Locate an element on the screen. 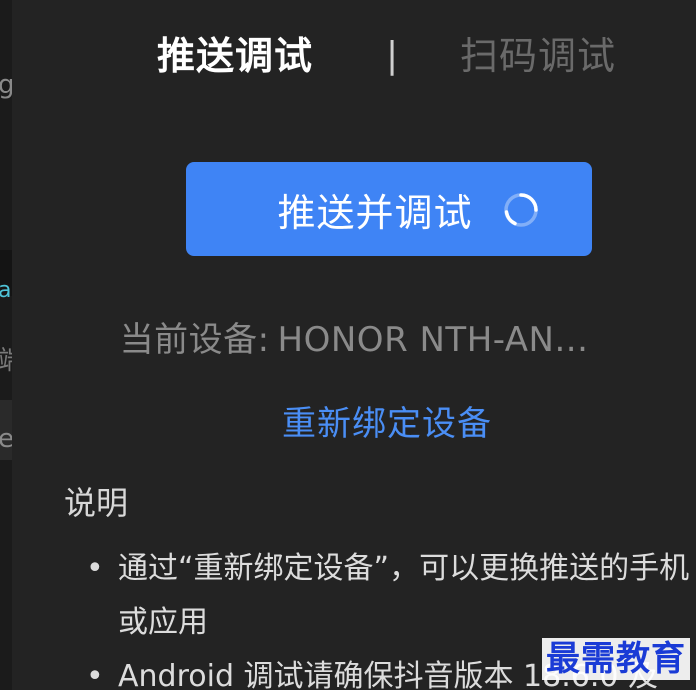 The height and width of the screenshot is (690, 696). push-and-debug-button: 推送并调试 is located at coordinates (389, 209).